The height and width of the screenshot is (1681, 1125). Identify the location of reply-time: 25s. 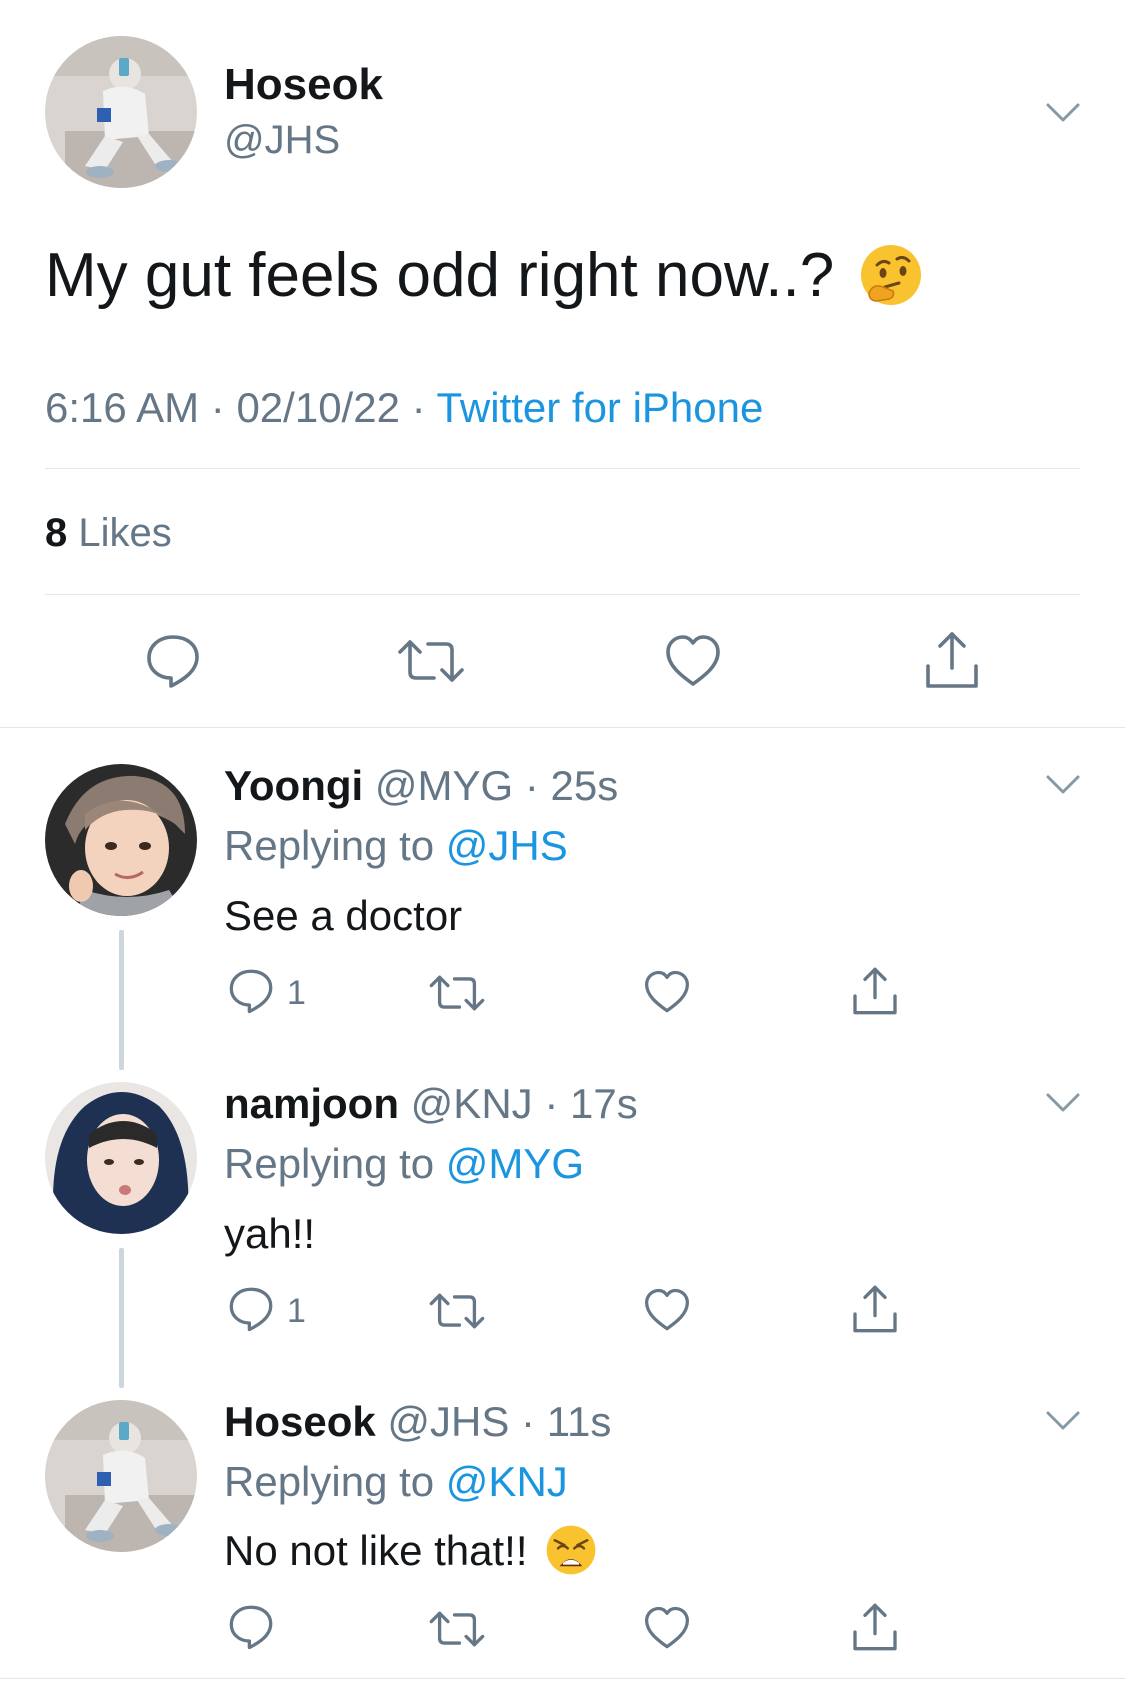
(584, 785).